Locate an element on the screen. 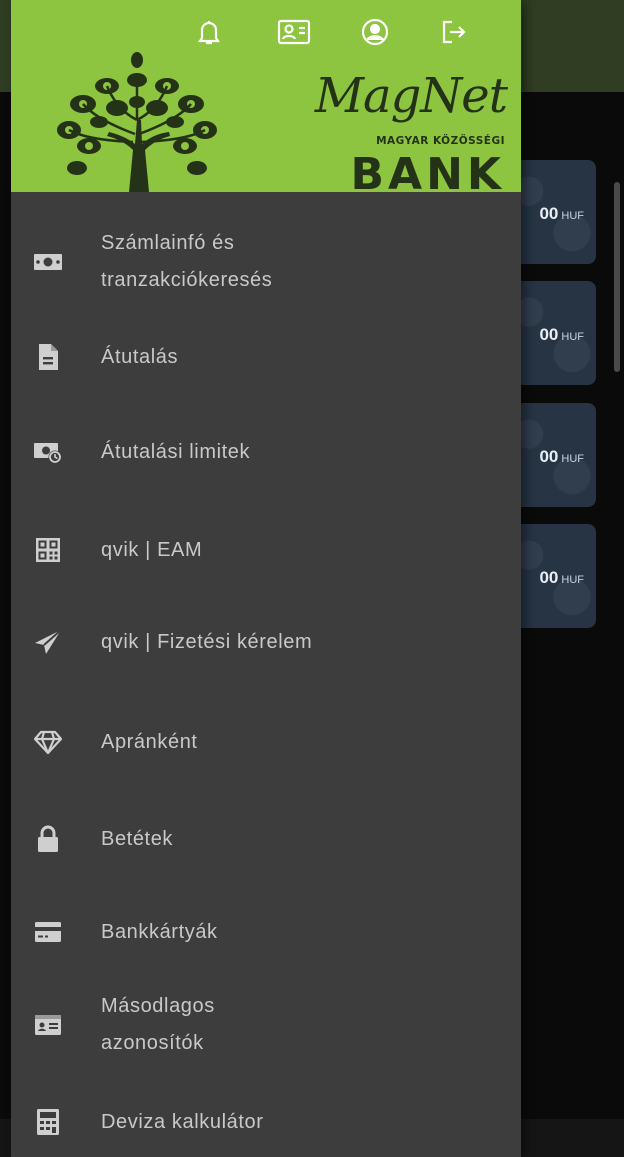 The height and width of the screenshot is (1157, 624). menu-item-label: Apránként is located at coordinates (149, 741).